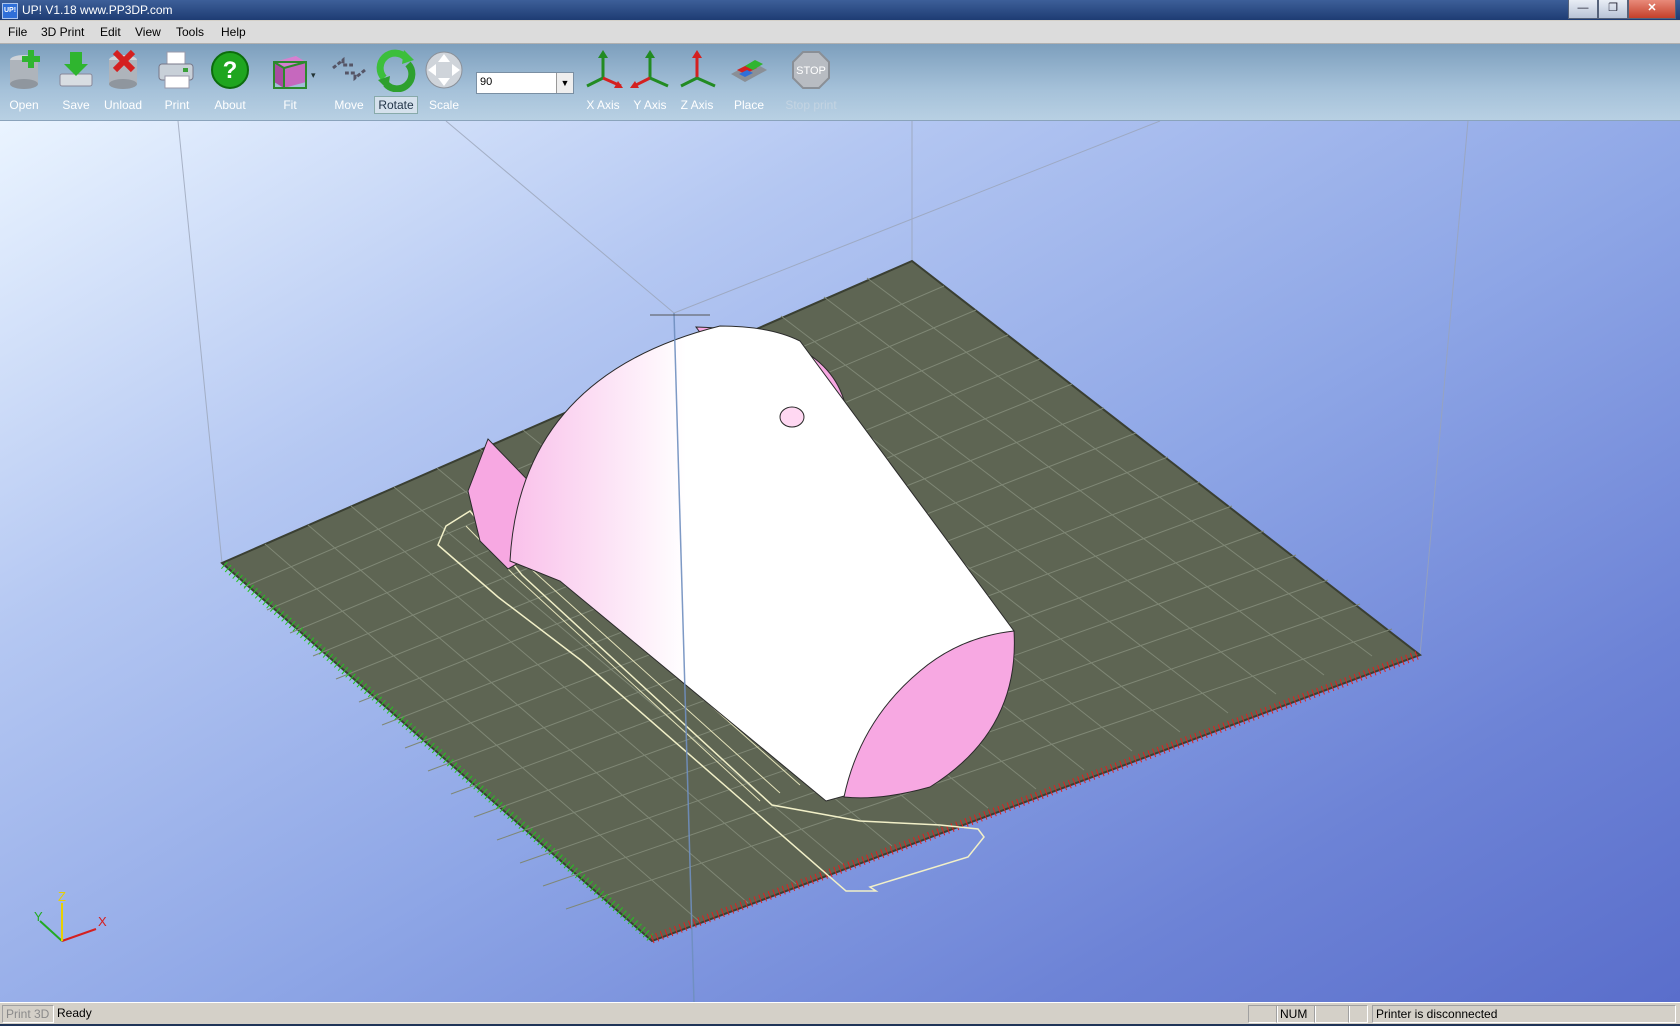  What do you see at coordinates (396, 70) in the screenshot?
I see `rotate-icon` at bounding box center [396, 70].